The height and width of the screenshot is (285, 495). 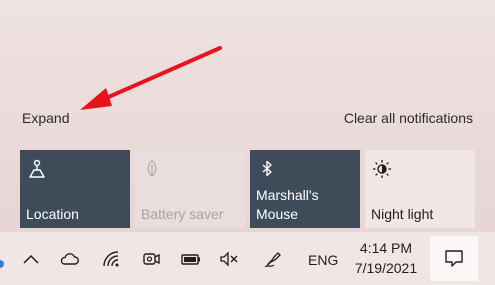 I want to click on chevron-up-icon, so click(x=31, y=259).